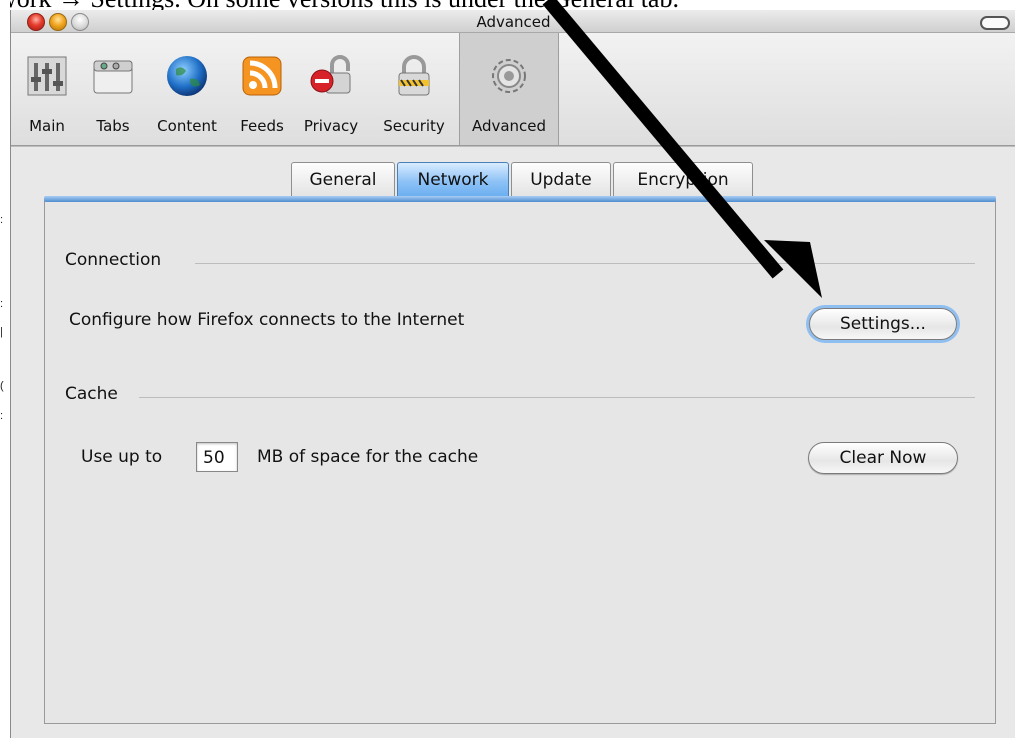  What do you see at coordinates (343, 180) in the screenshot?
I see `tab-general: General` at bounding box center [343, 180].